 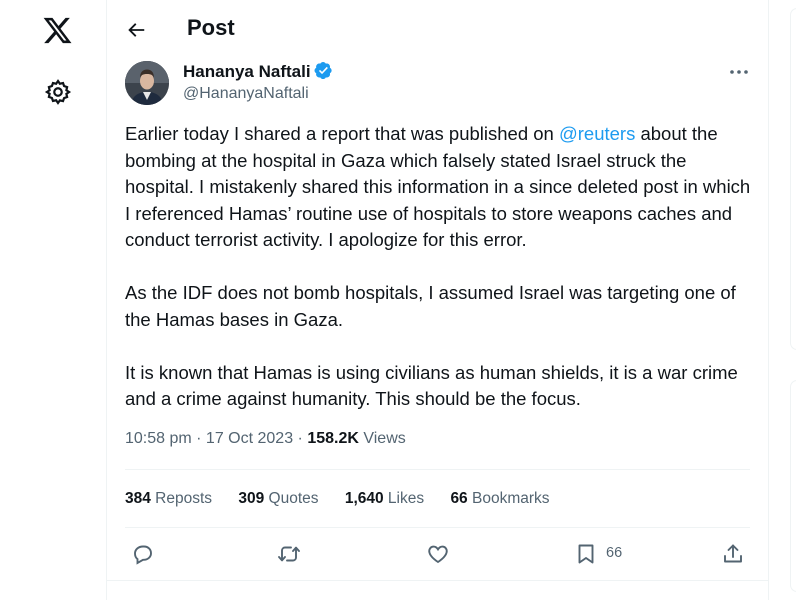 I want to click on page-title: Post, so click(x=211, y=27).